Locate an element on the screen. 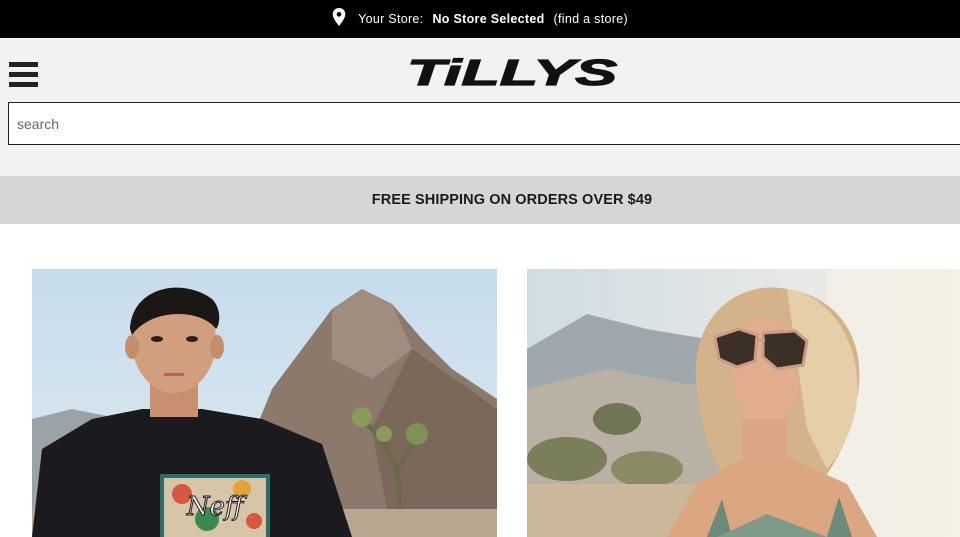  hamburger-menu-icon is located at coordinates (23, 75).